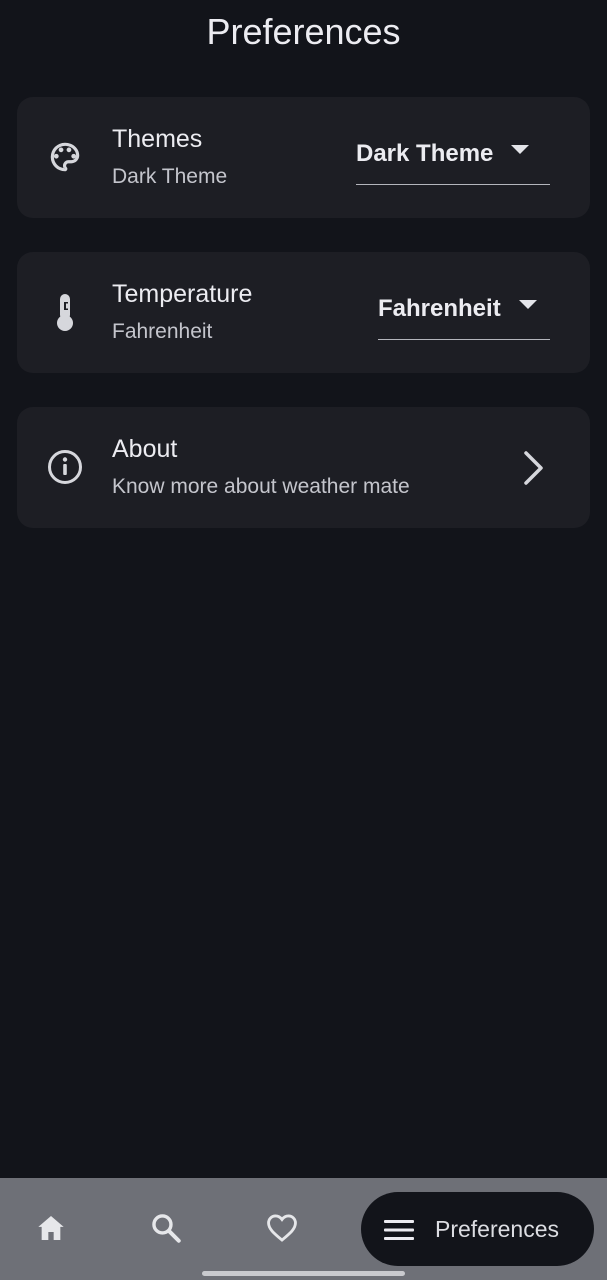 Image resolution: width=607 pixels, height=1280 pixels. I want to click on about-label: About, so click(145, 449).